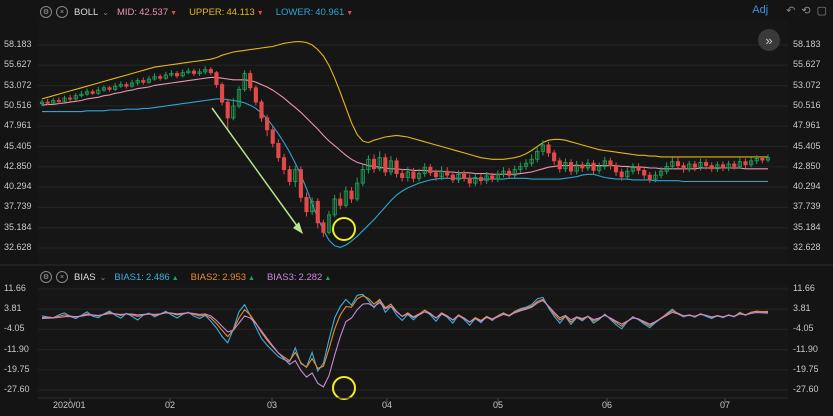 Image resolution: width=833 pixels, height=416 pixels. I want to click on x-tick-label: 06, so click(607, 405).